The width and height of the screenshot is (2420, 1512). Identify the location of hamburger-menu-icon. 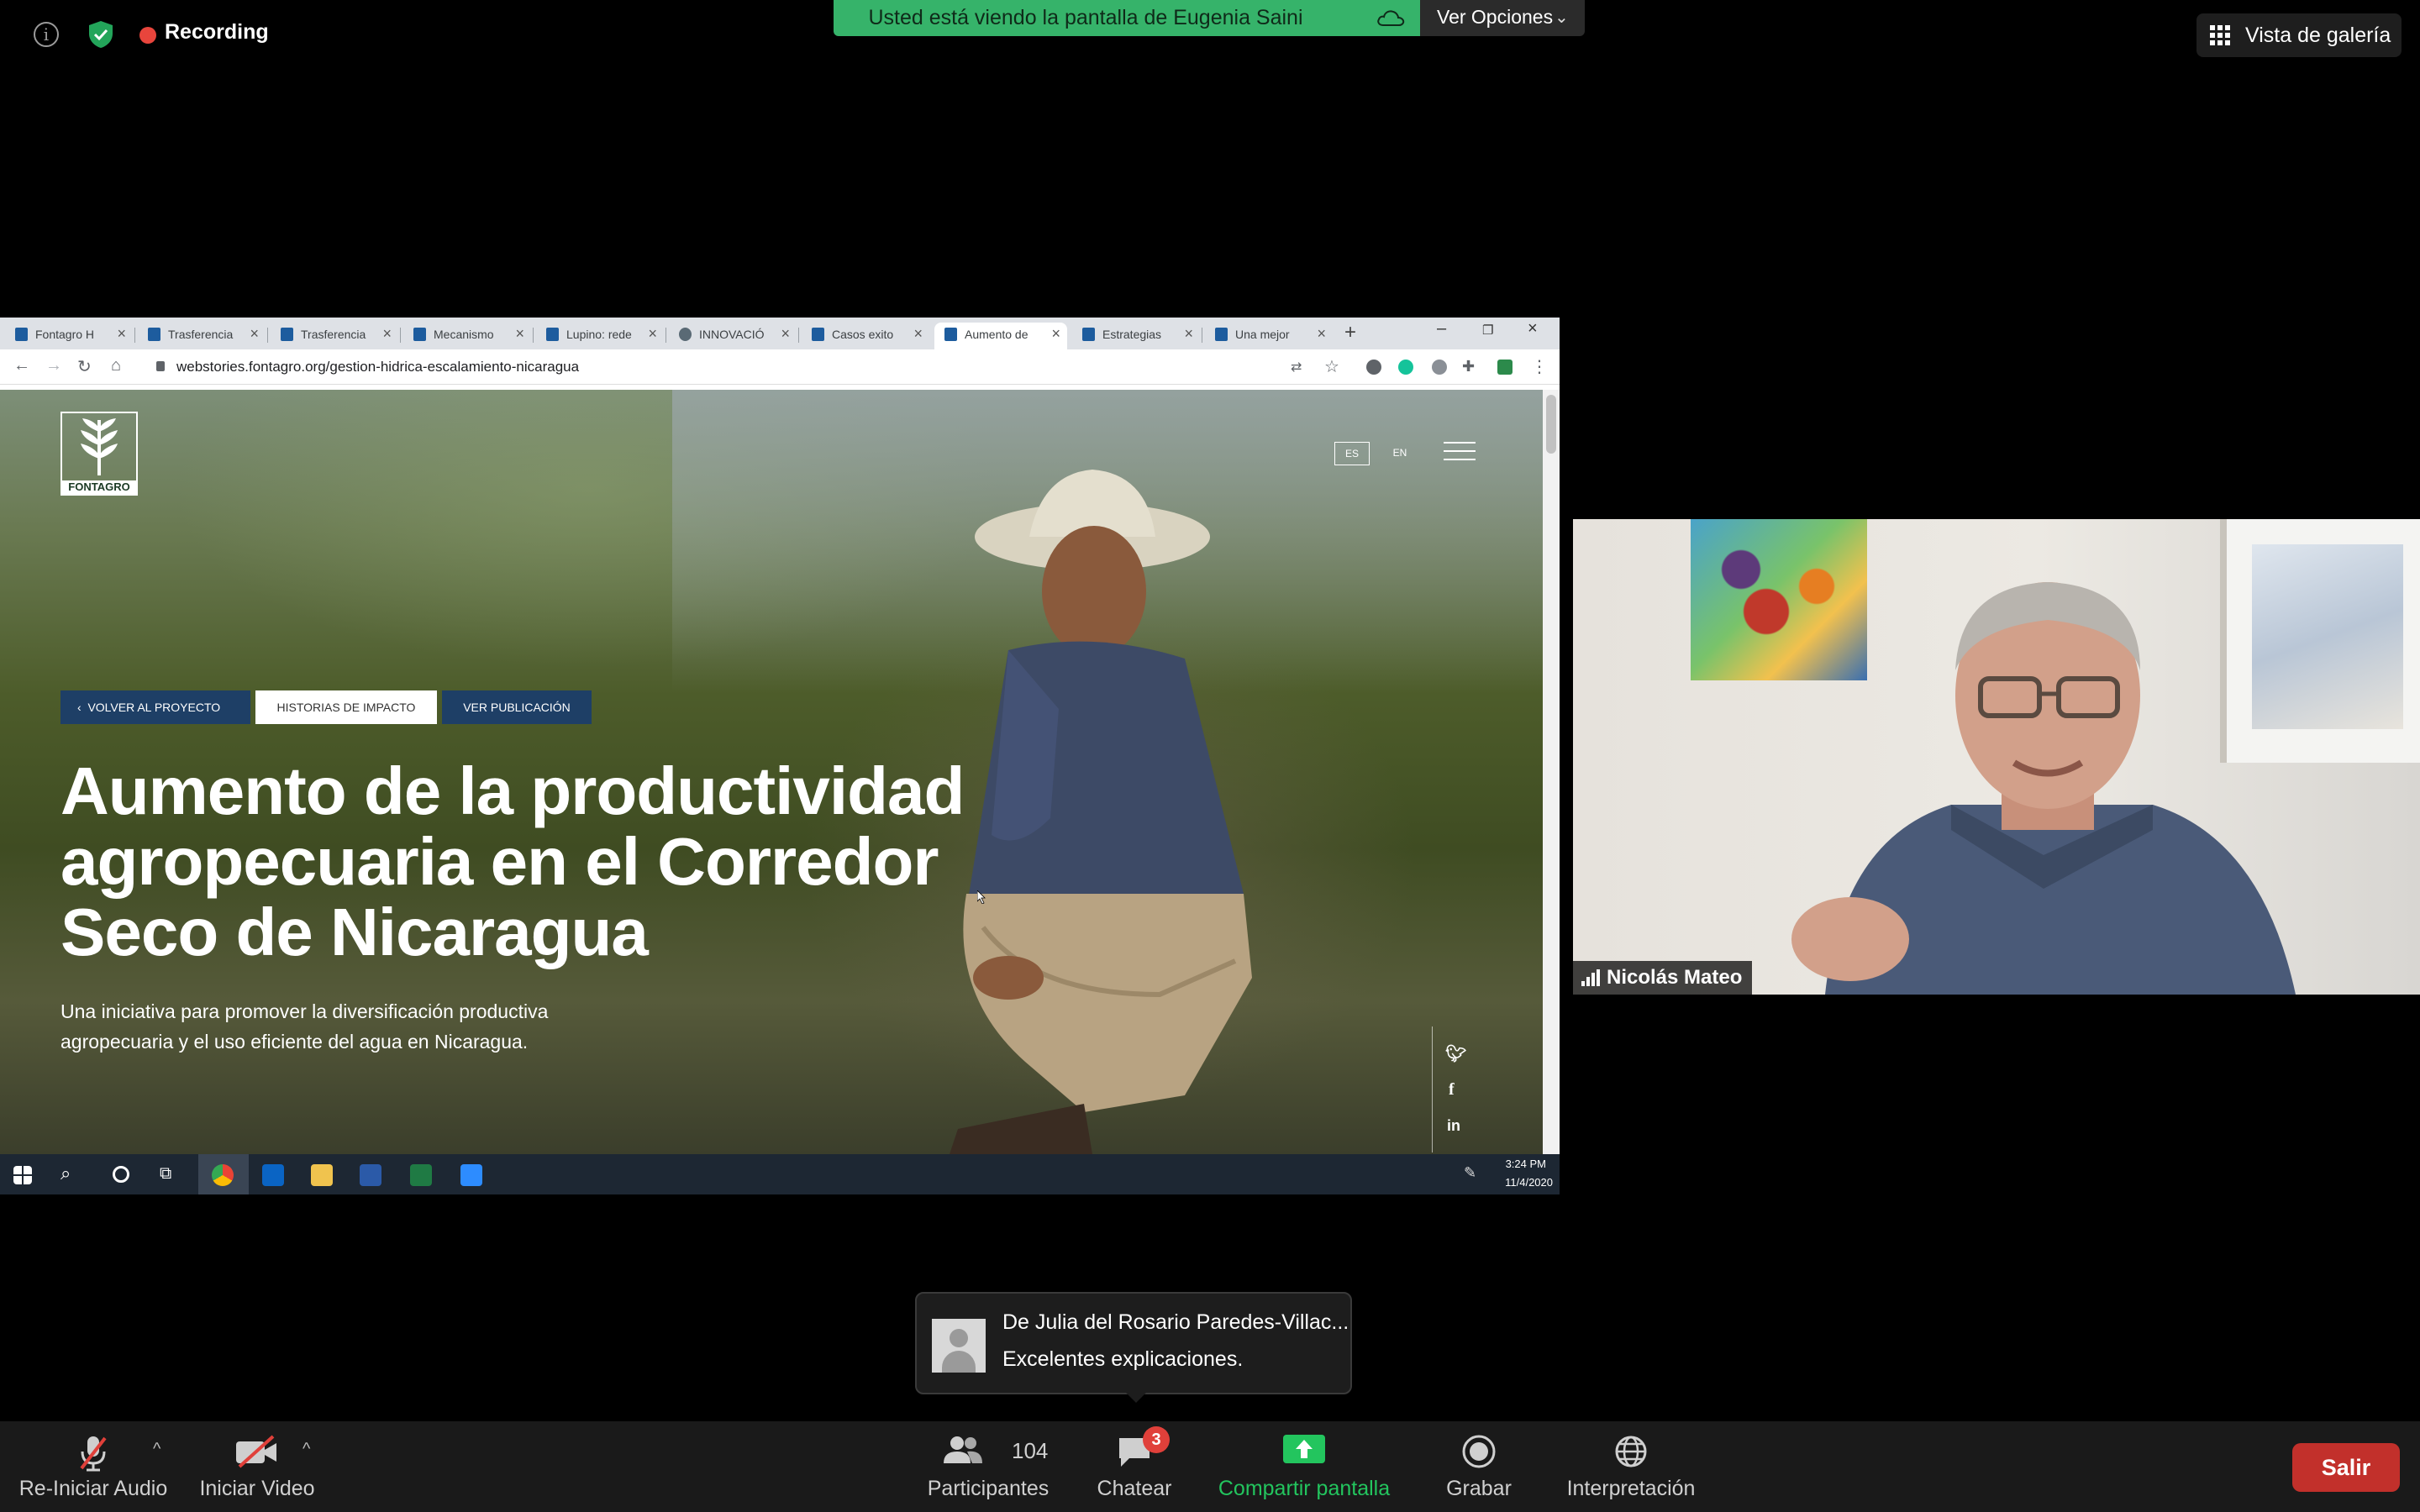
(1460, 453).